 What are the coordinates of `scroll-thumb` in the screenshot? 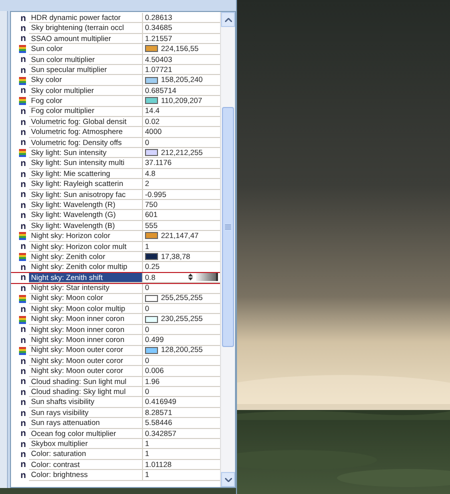 It's located at (228, 227).